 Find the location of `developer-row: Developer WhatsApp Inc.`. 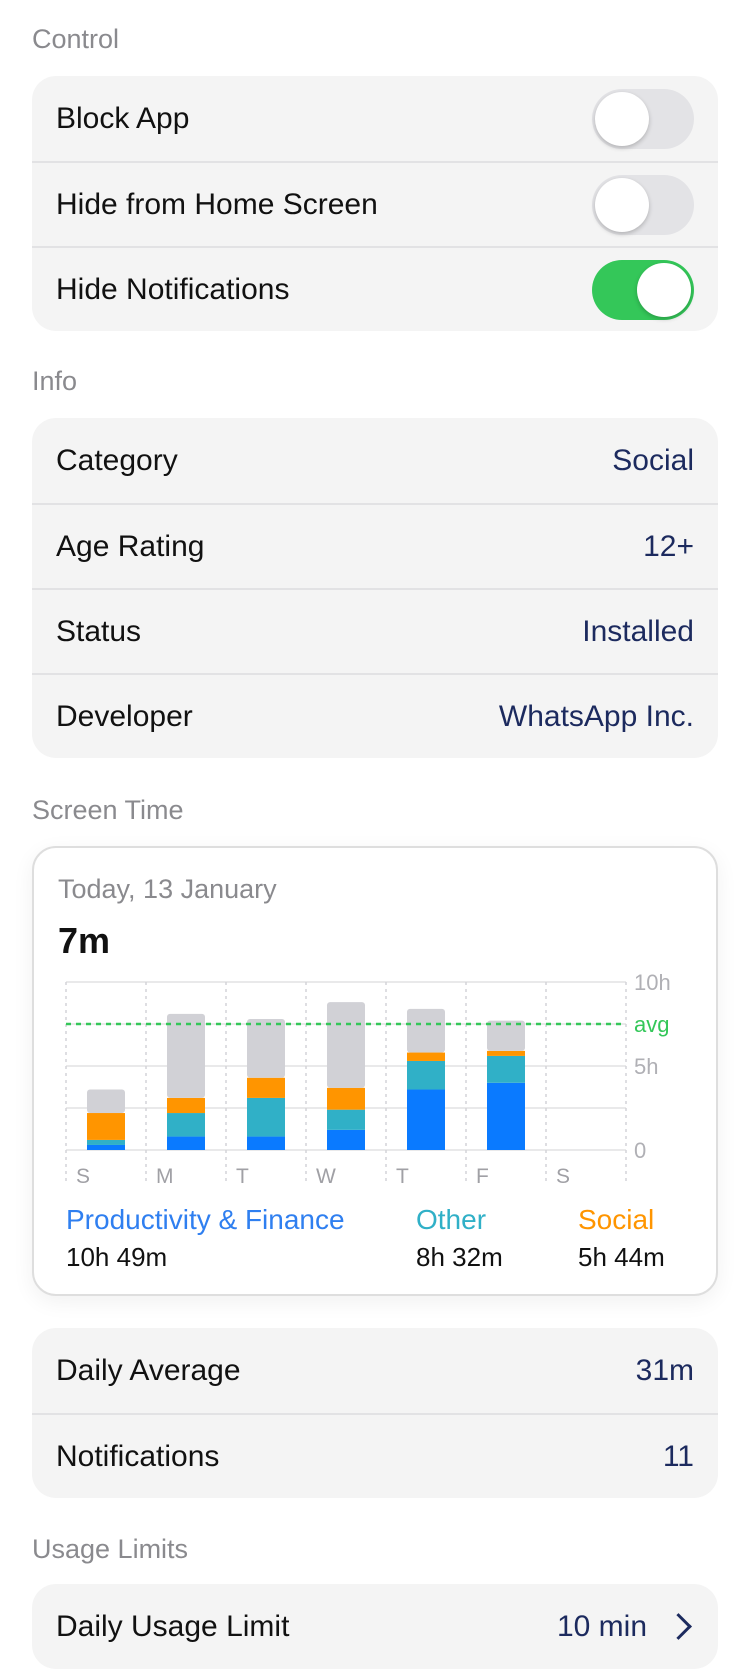

developer-row: Developer WhatsApp Inc. is located at coordinates (375, 715).